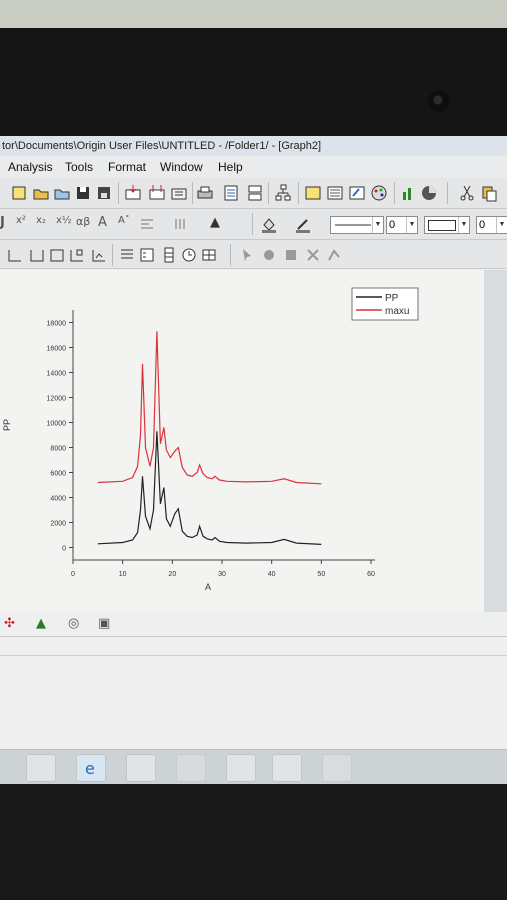 Image resolution: width=507 pixels, height=900 pixels. I want to click on menu-bar: Analysis Tools Format Window Help, so click(253, 167).